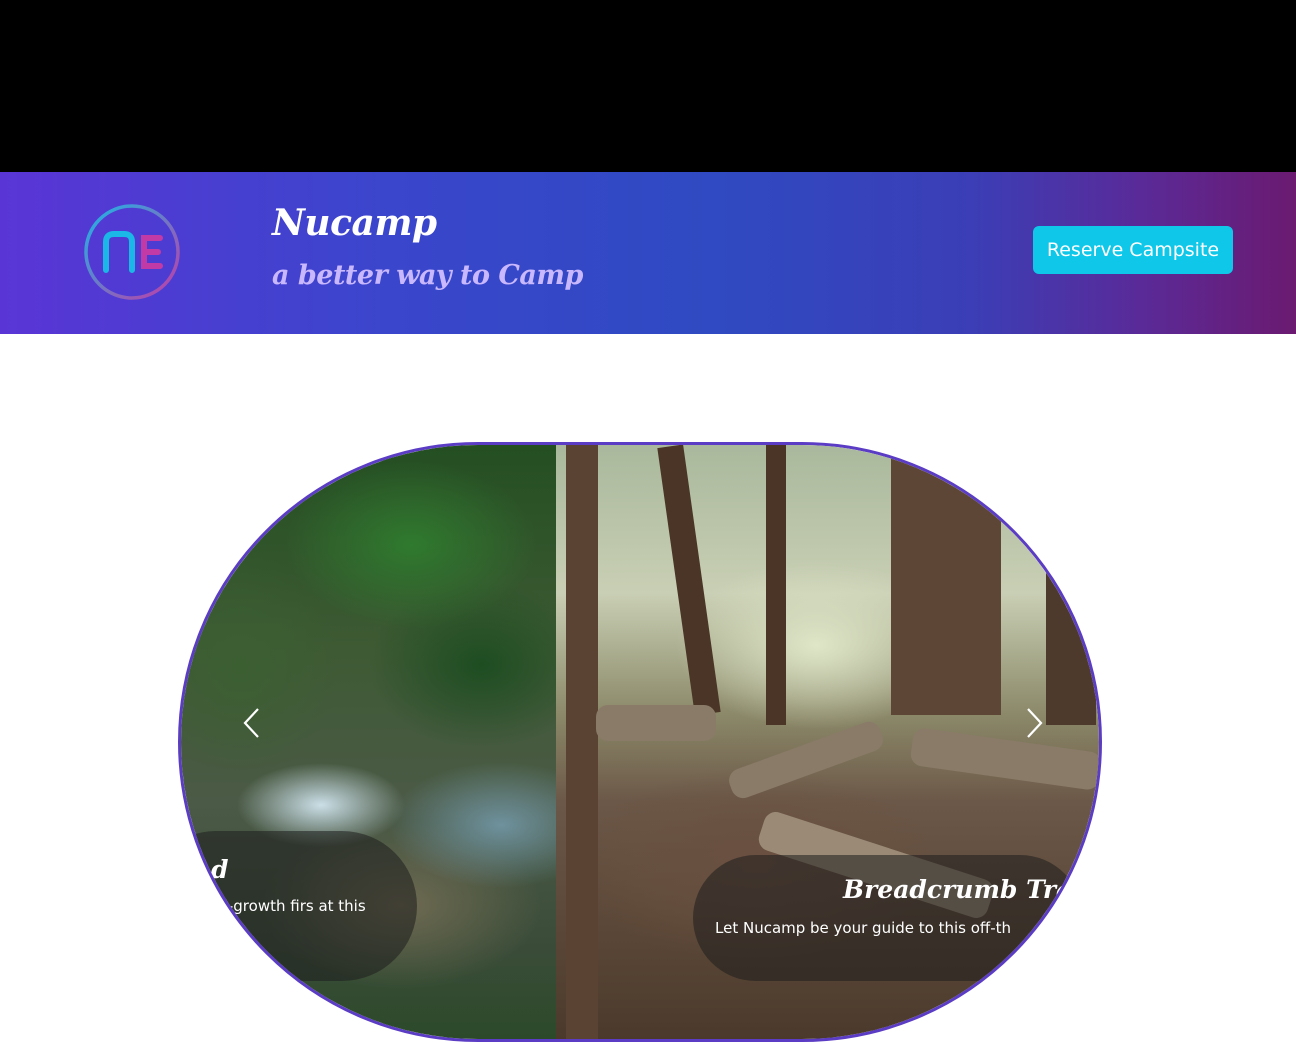  What do you see at coordinates (863, 928) in the screenshot?
I see `caption-text: Let Nucamp be your guide to this off-th` at bounding box center [863, 928].